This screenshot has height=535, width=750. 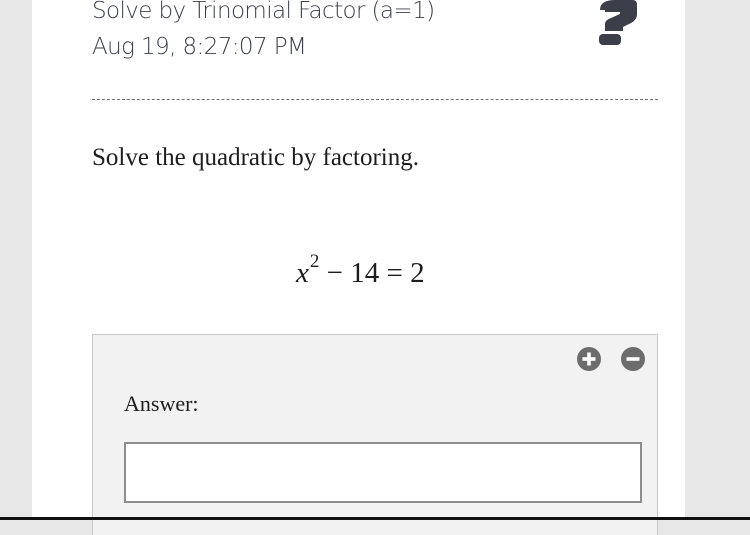 I want to click on problem-equation: x2 − 14 = 2, so click(x=360, y=271).